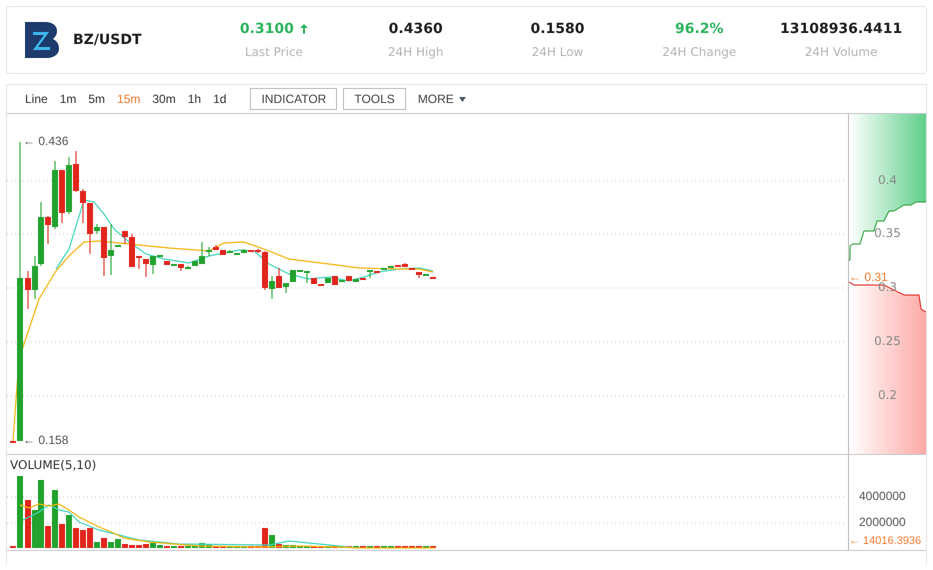 The image size is (933, 570). I want to click on stat-label: 24H High, so click(416, 52).